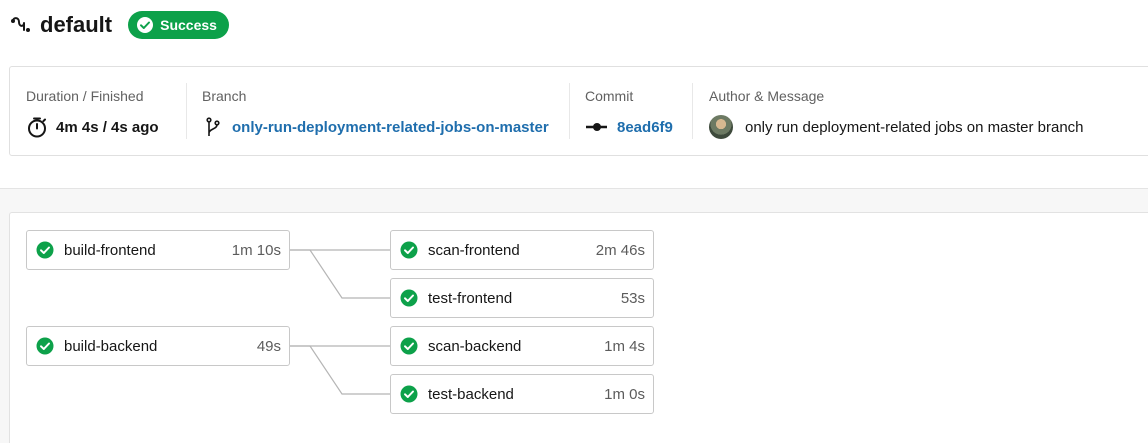 The height and width of the screenshot is (443, 1148). Describe the element at coordinates (609, 96) in the screenshot. I see `commit-label: Commit` at that location.